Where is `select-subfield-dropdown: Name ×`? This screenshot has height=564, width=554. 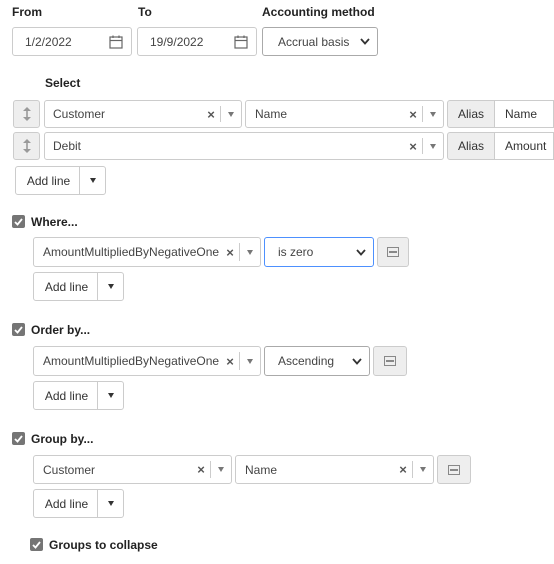
select-subfield-dropdown: Name × is located at coordinates (344, 114).